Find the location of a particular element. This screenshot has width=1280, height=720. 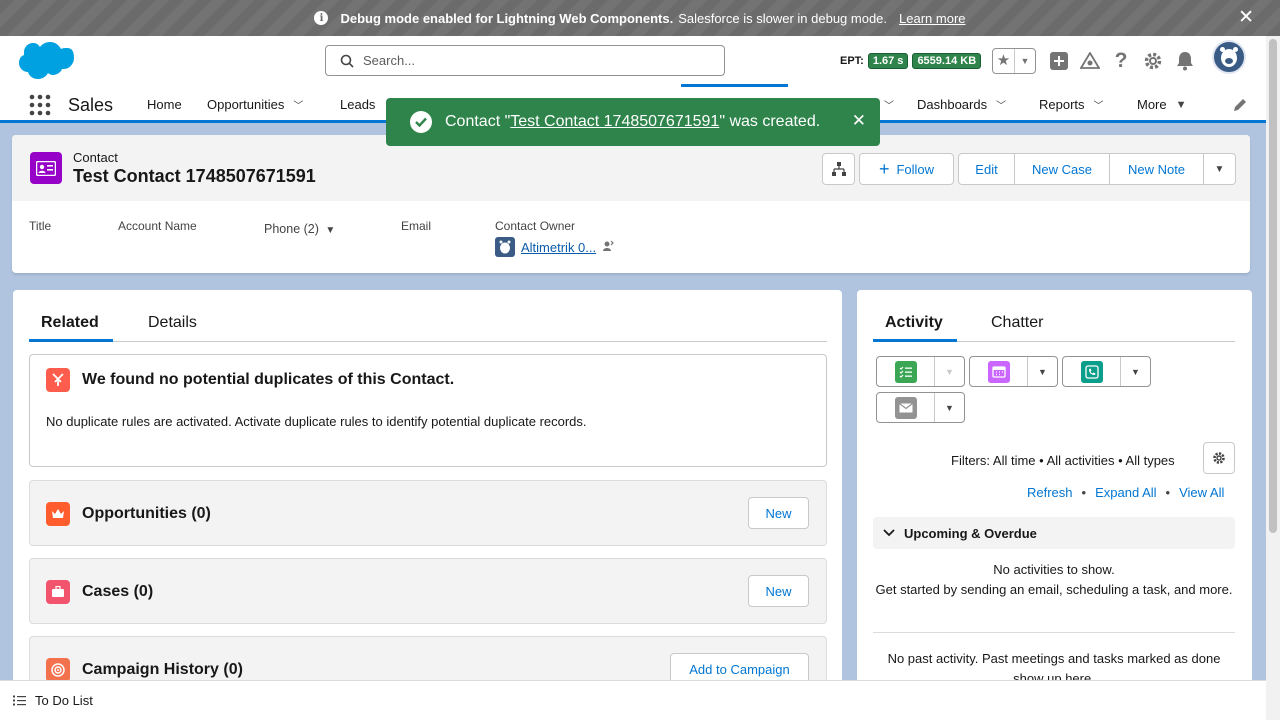

calendar-icon is located at coordinates (999, 371).